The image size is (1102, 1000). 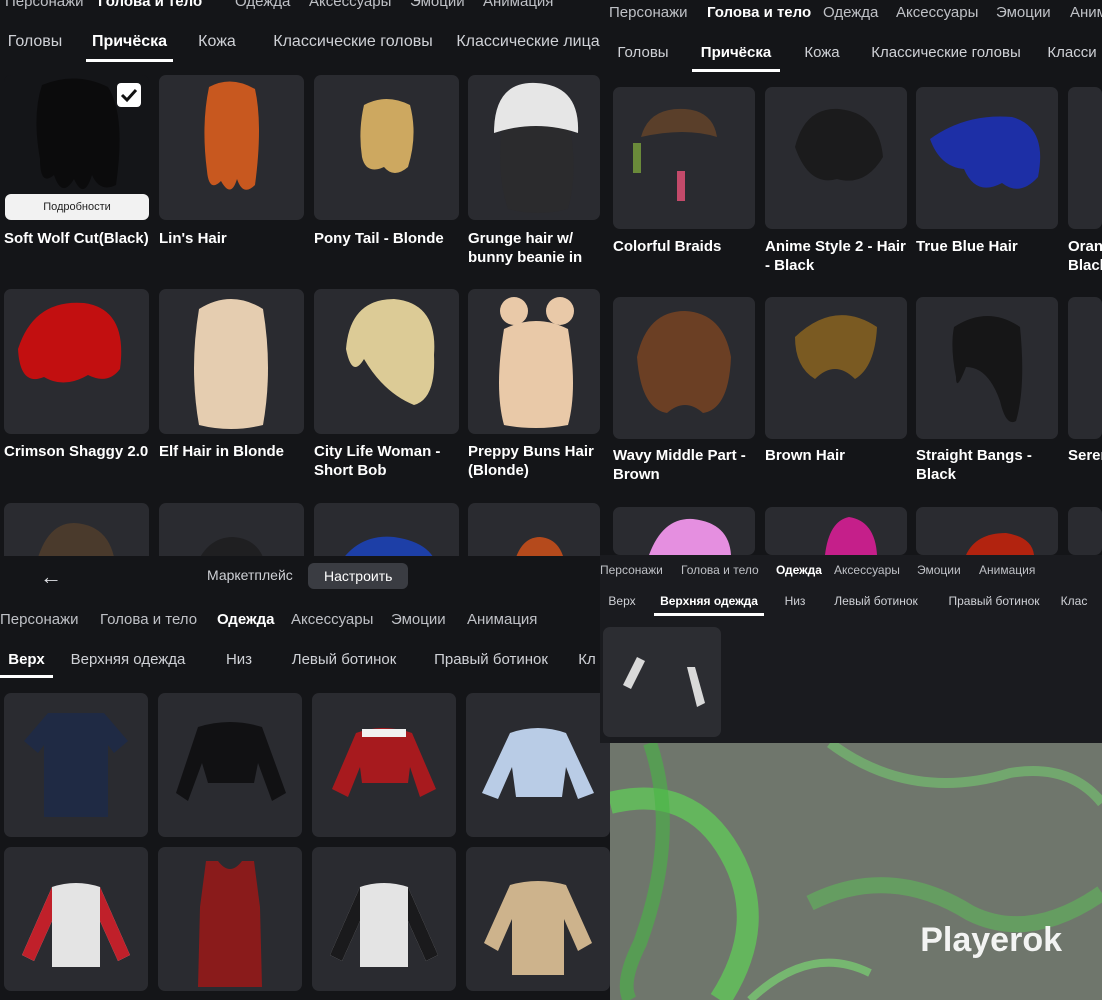 What do you see at coordinates (835, 256) in the screenshot?
I see `item-name: Anime Style 2 - Hair - Black` at bounding box center [835, 256].